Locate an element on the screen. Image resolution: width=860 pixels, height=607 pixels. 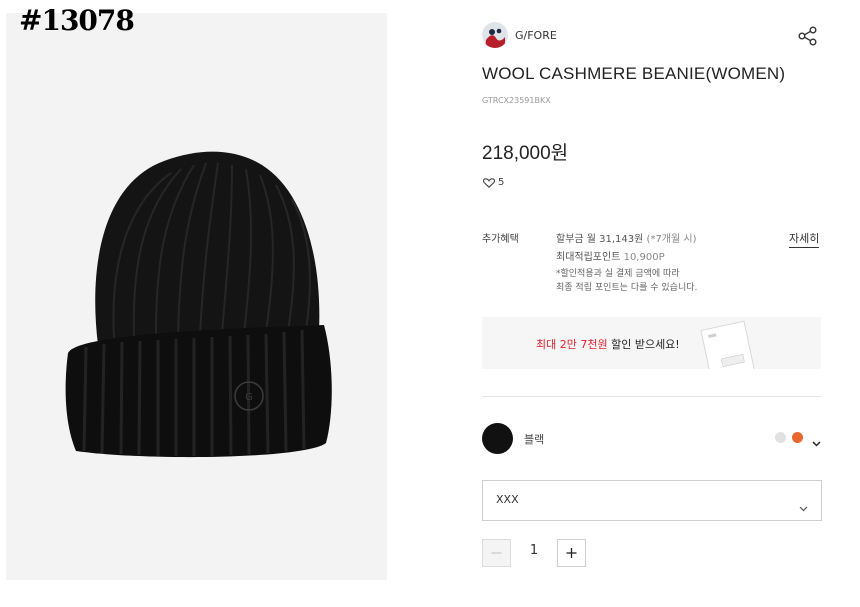
points-info: 최대적립포인트 10,900P is located at coordinates (610, 255).